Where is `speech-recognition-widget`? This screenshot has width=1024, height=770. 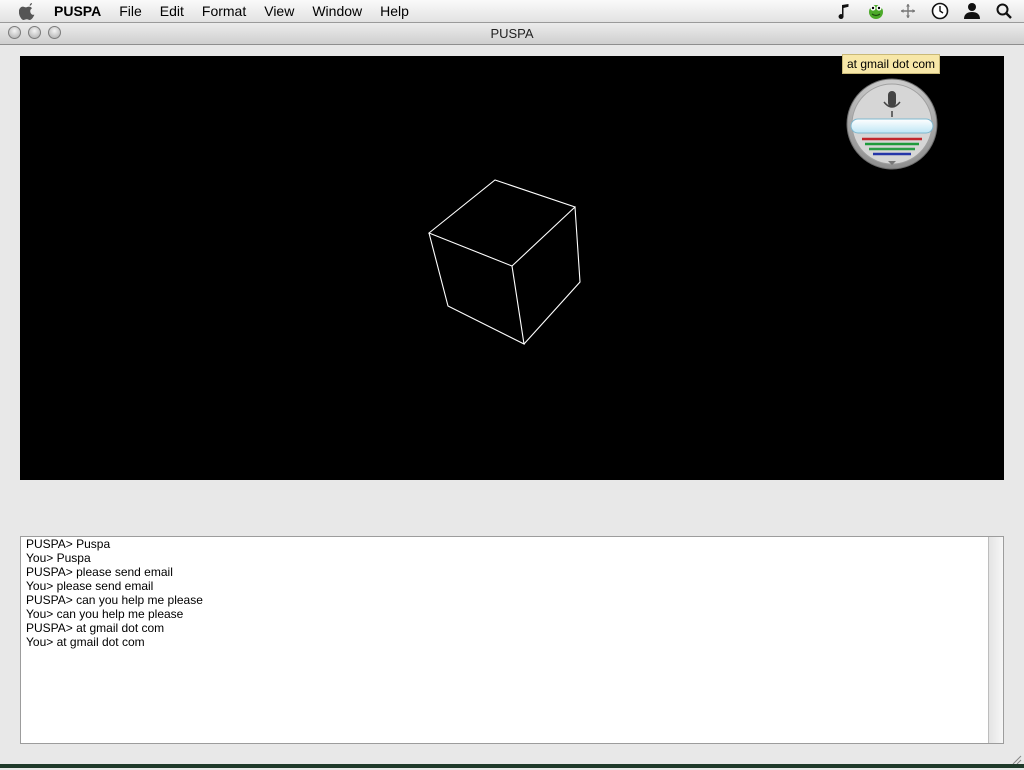 speech-recognition-widget is located at coordinates (892, 124).